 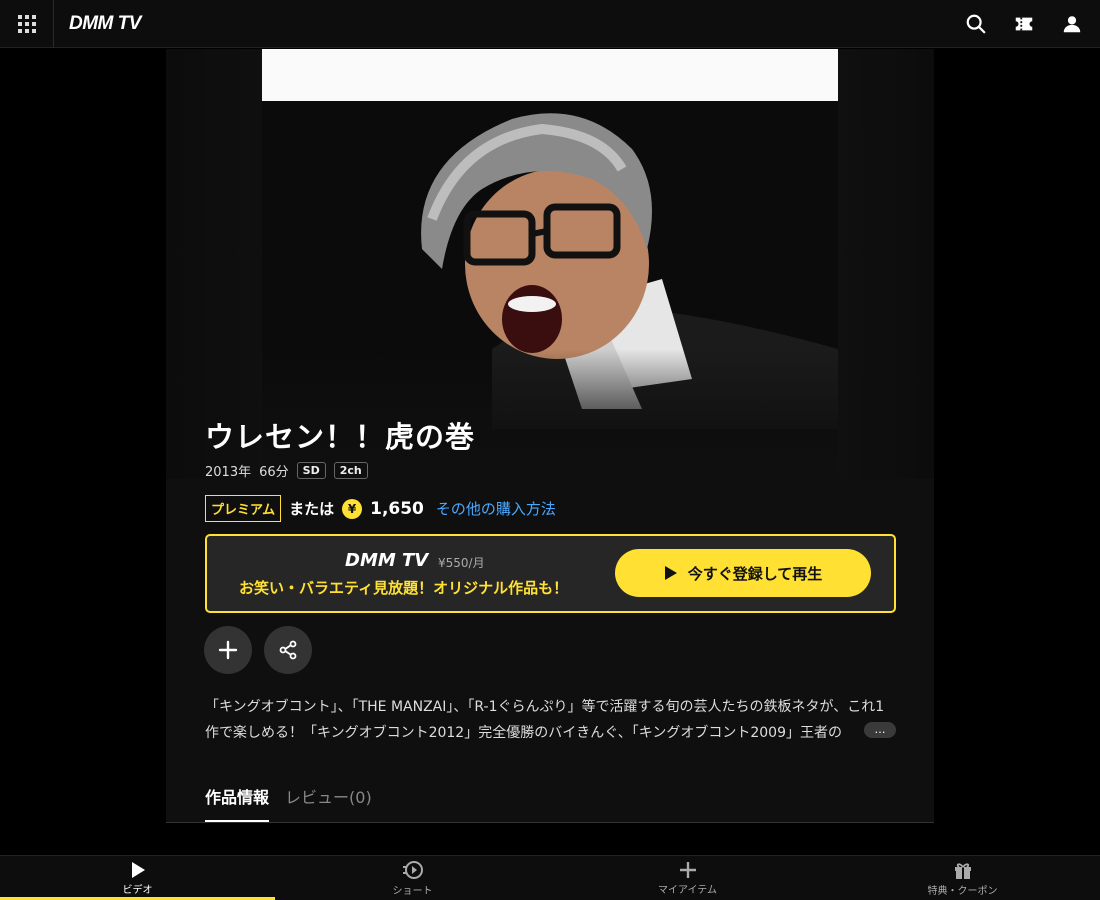 I want to click on short-play-icon, so click(x=412, y=869).